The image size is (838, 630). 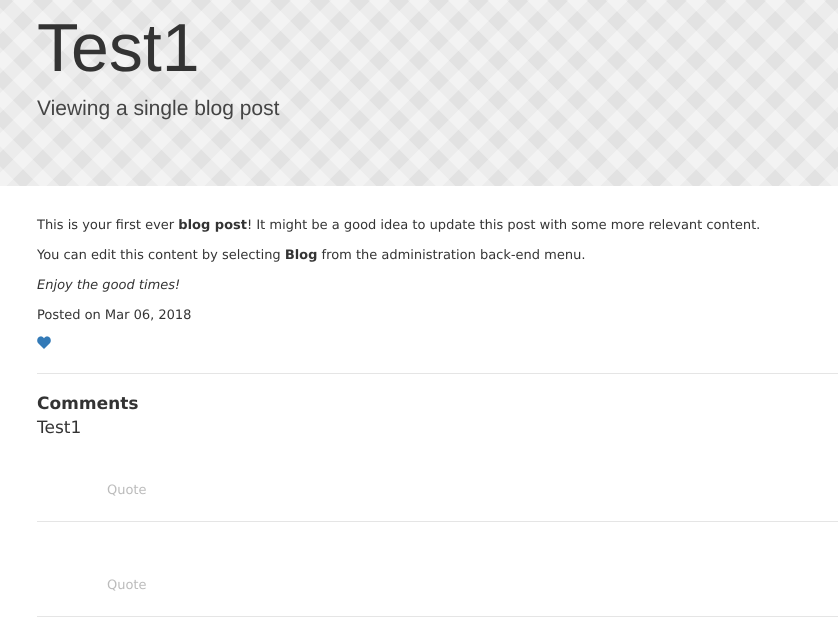 I want to click on page-subtitle: Viewing a single blog post, so click(x=158, y=109).